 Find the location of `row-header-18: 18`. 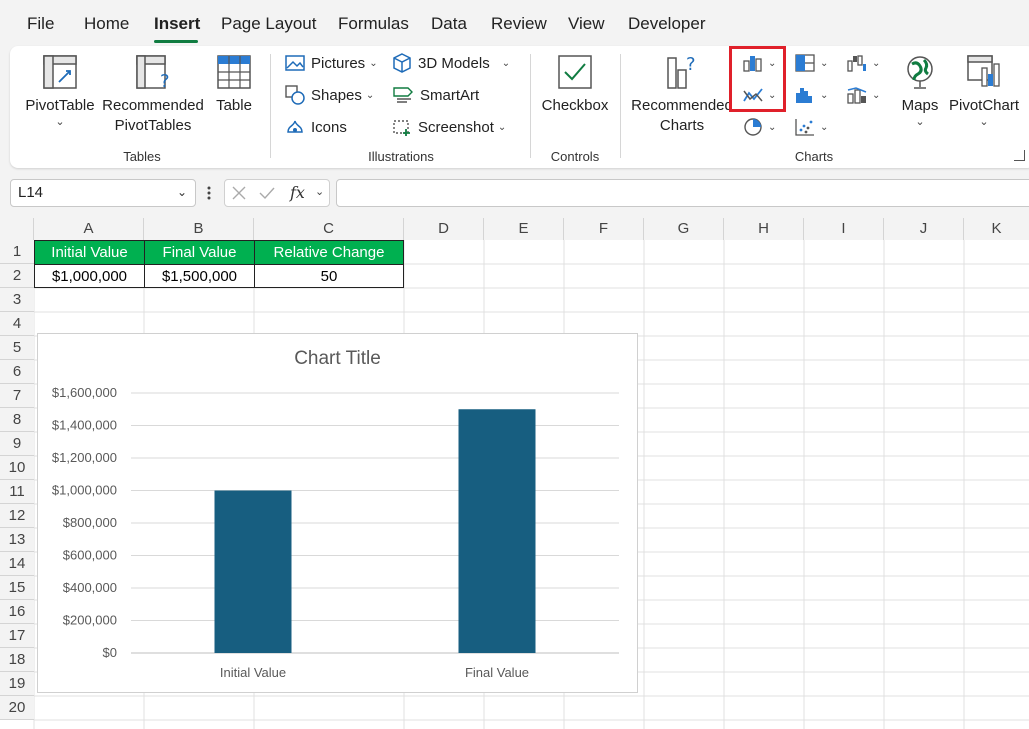

row-header-18: 18 is located at coordinates (17, 660).